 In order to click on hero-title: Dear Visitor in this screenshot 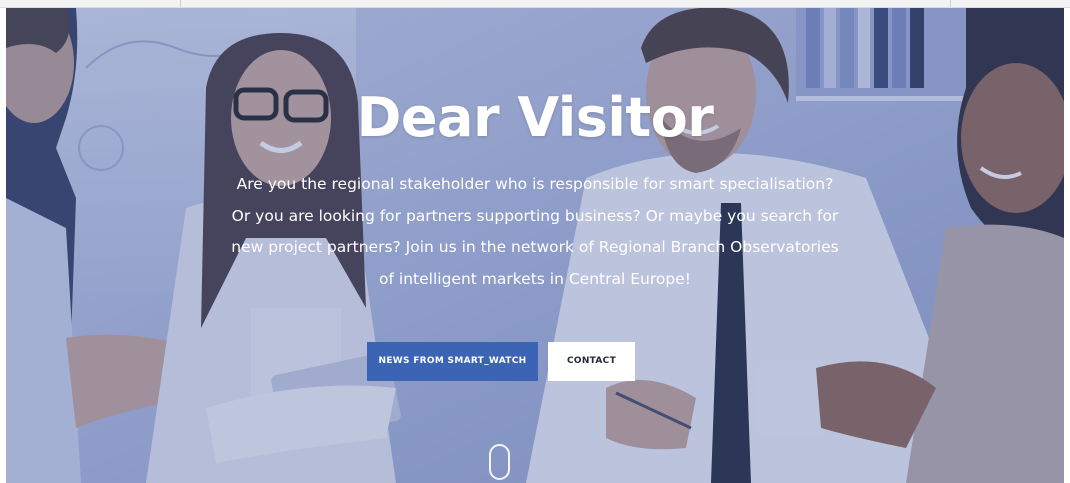, I will do `click(535, 117)`.